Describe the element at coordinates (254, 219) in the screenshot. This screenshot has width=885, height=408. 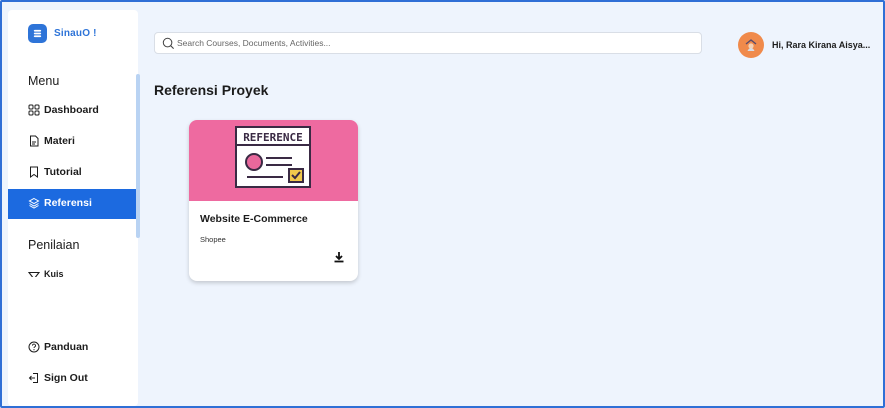
I see `card-title: Website E-Commerce` at that location.